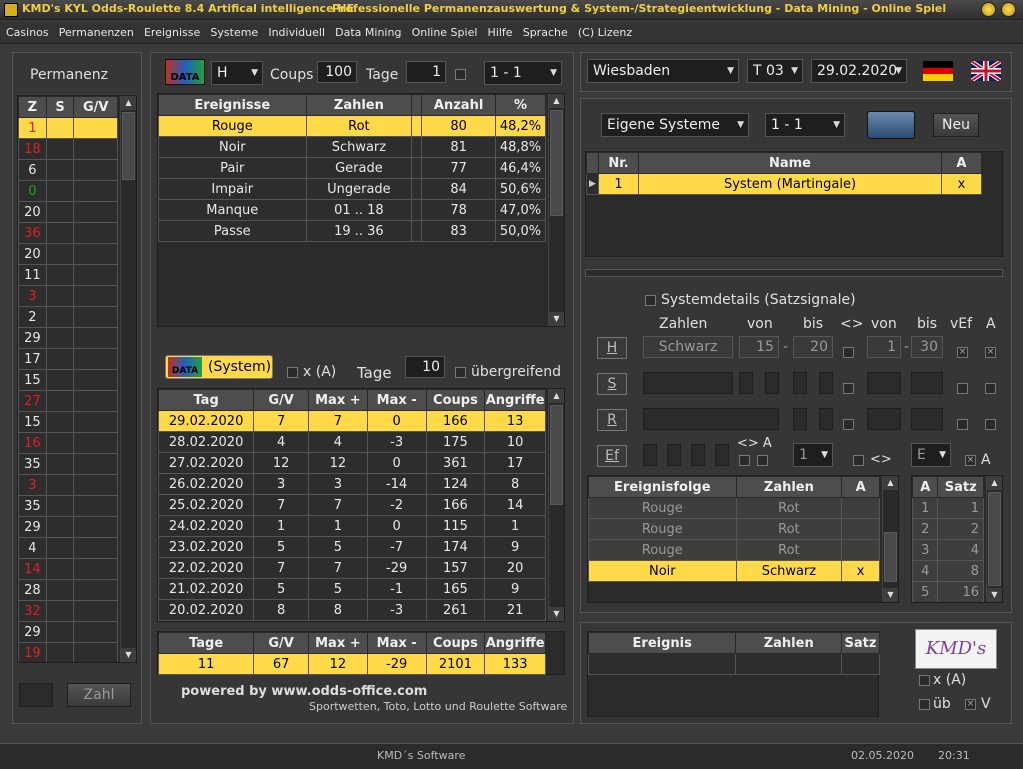 The height and width of the screenshot is (769, 1023). What do you see at coordinates (460, 74) in the screenshot?
I see `tage-checkbox` at bounding box center [460, 74].